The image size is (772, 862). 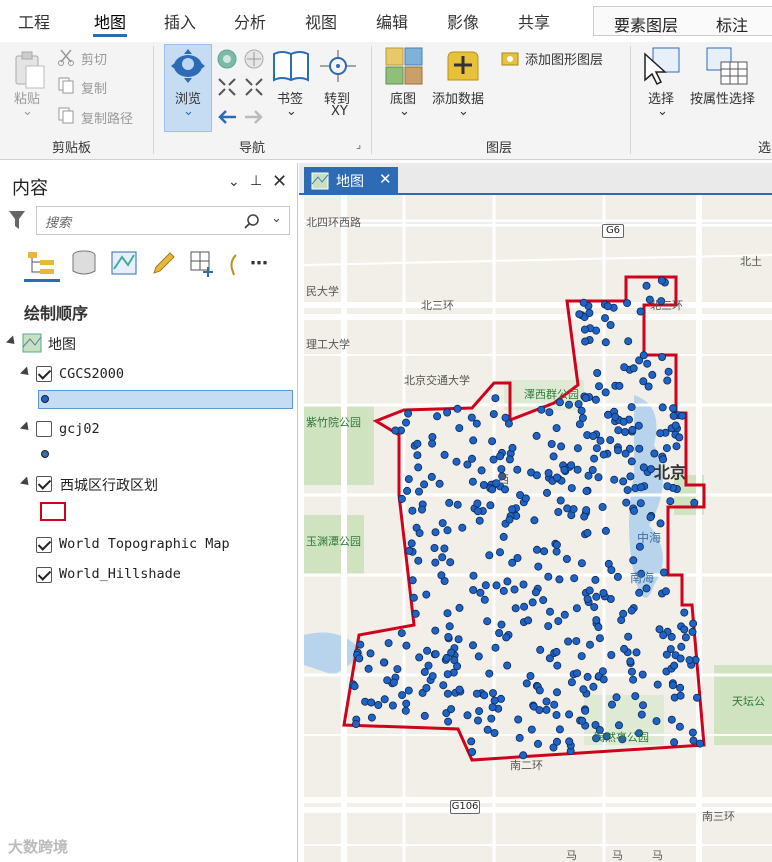 I want to click on select-by-attributes-button: 按属性选择, so click(x=722, y=97).